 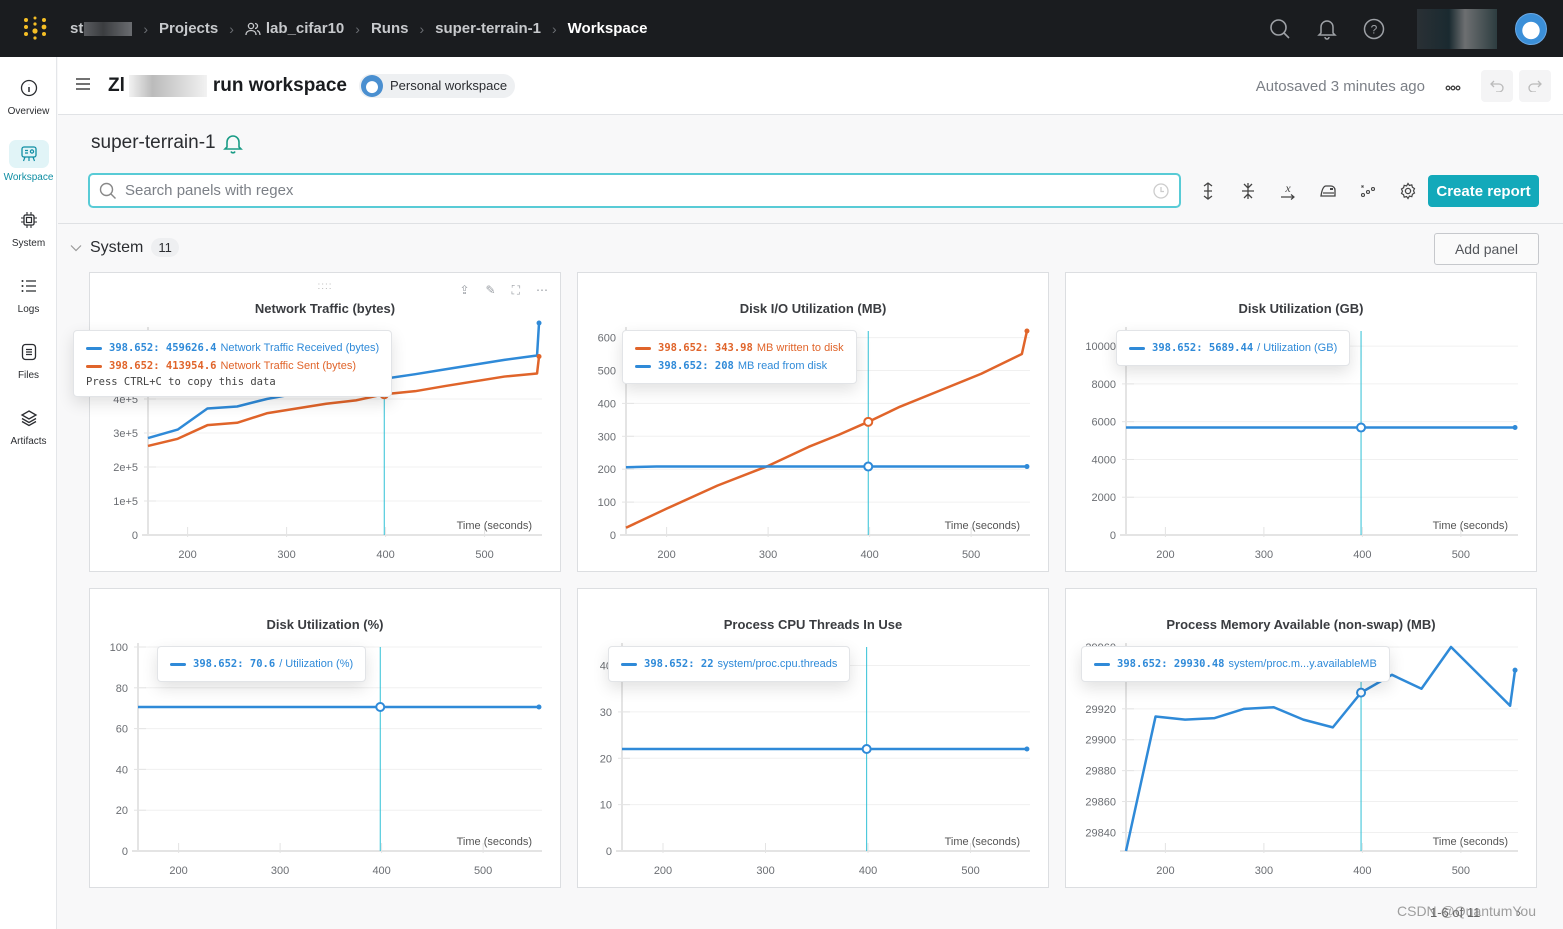 I want to click on breadcrumb-run: super-terrain-1, so click(x=488, y=28).